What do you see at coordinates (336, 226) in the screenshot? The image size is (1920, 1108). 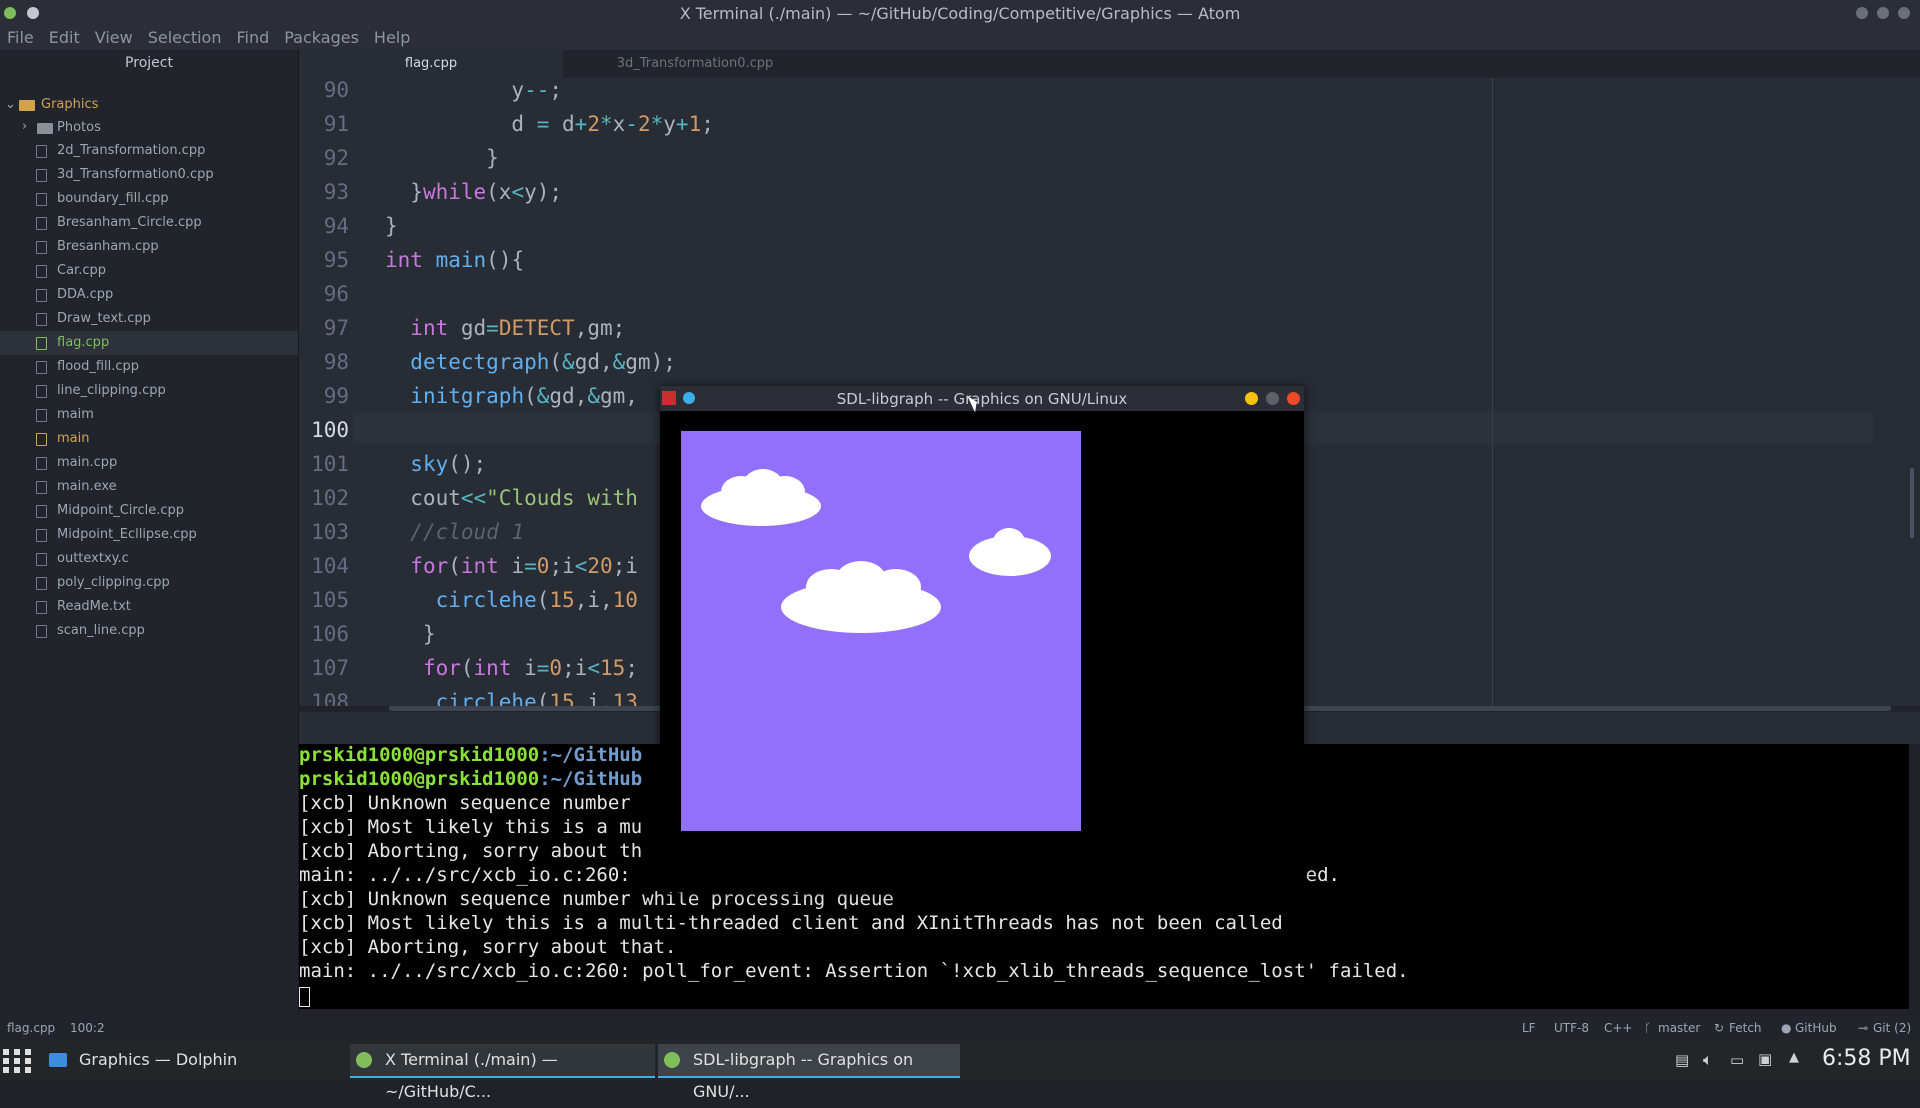 I see `line-number: 94` at bounding box center [336, 226].